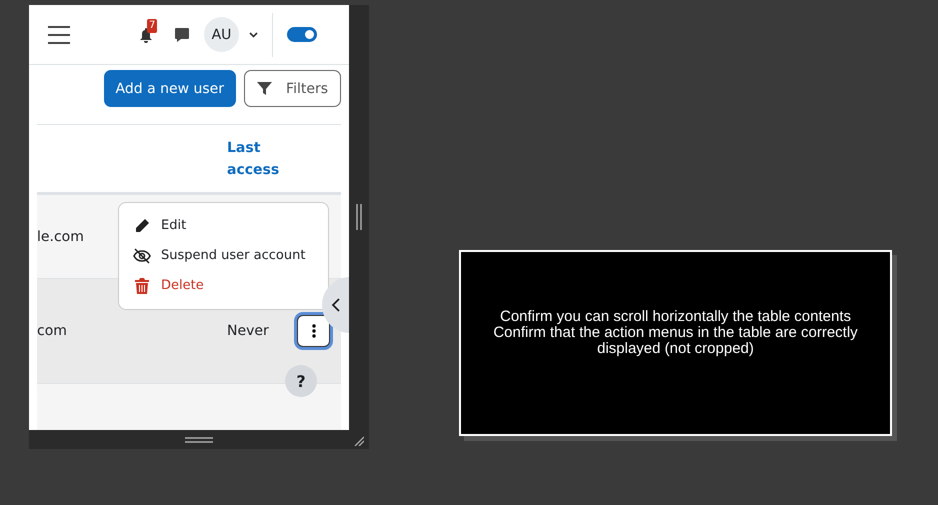 The image size is (938, 505). What do you see at coordinates (253, 35) in the screenshot?
I see `chevron-down-icon` at bounding box center [253, 35].